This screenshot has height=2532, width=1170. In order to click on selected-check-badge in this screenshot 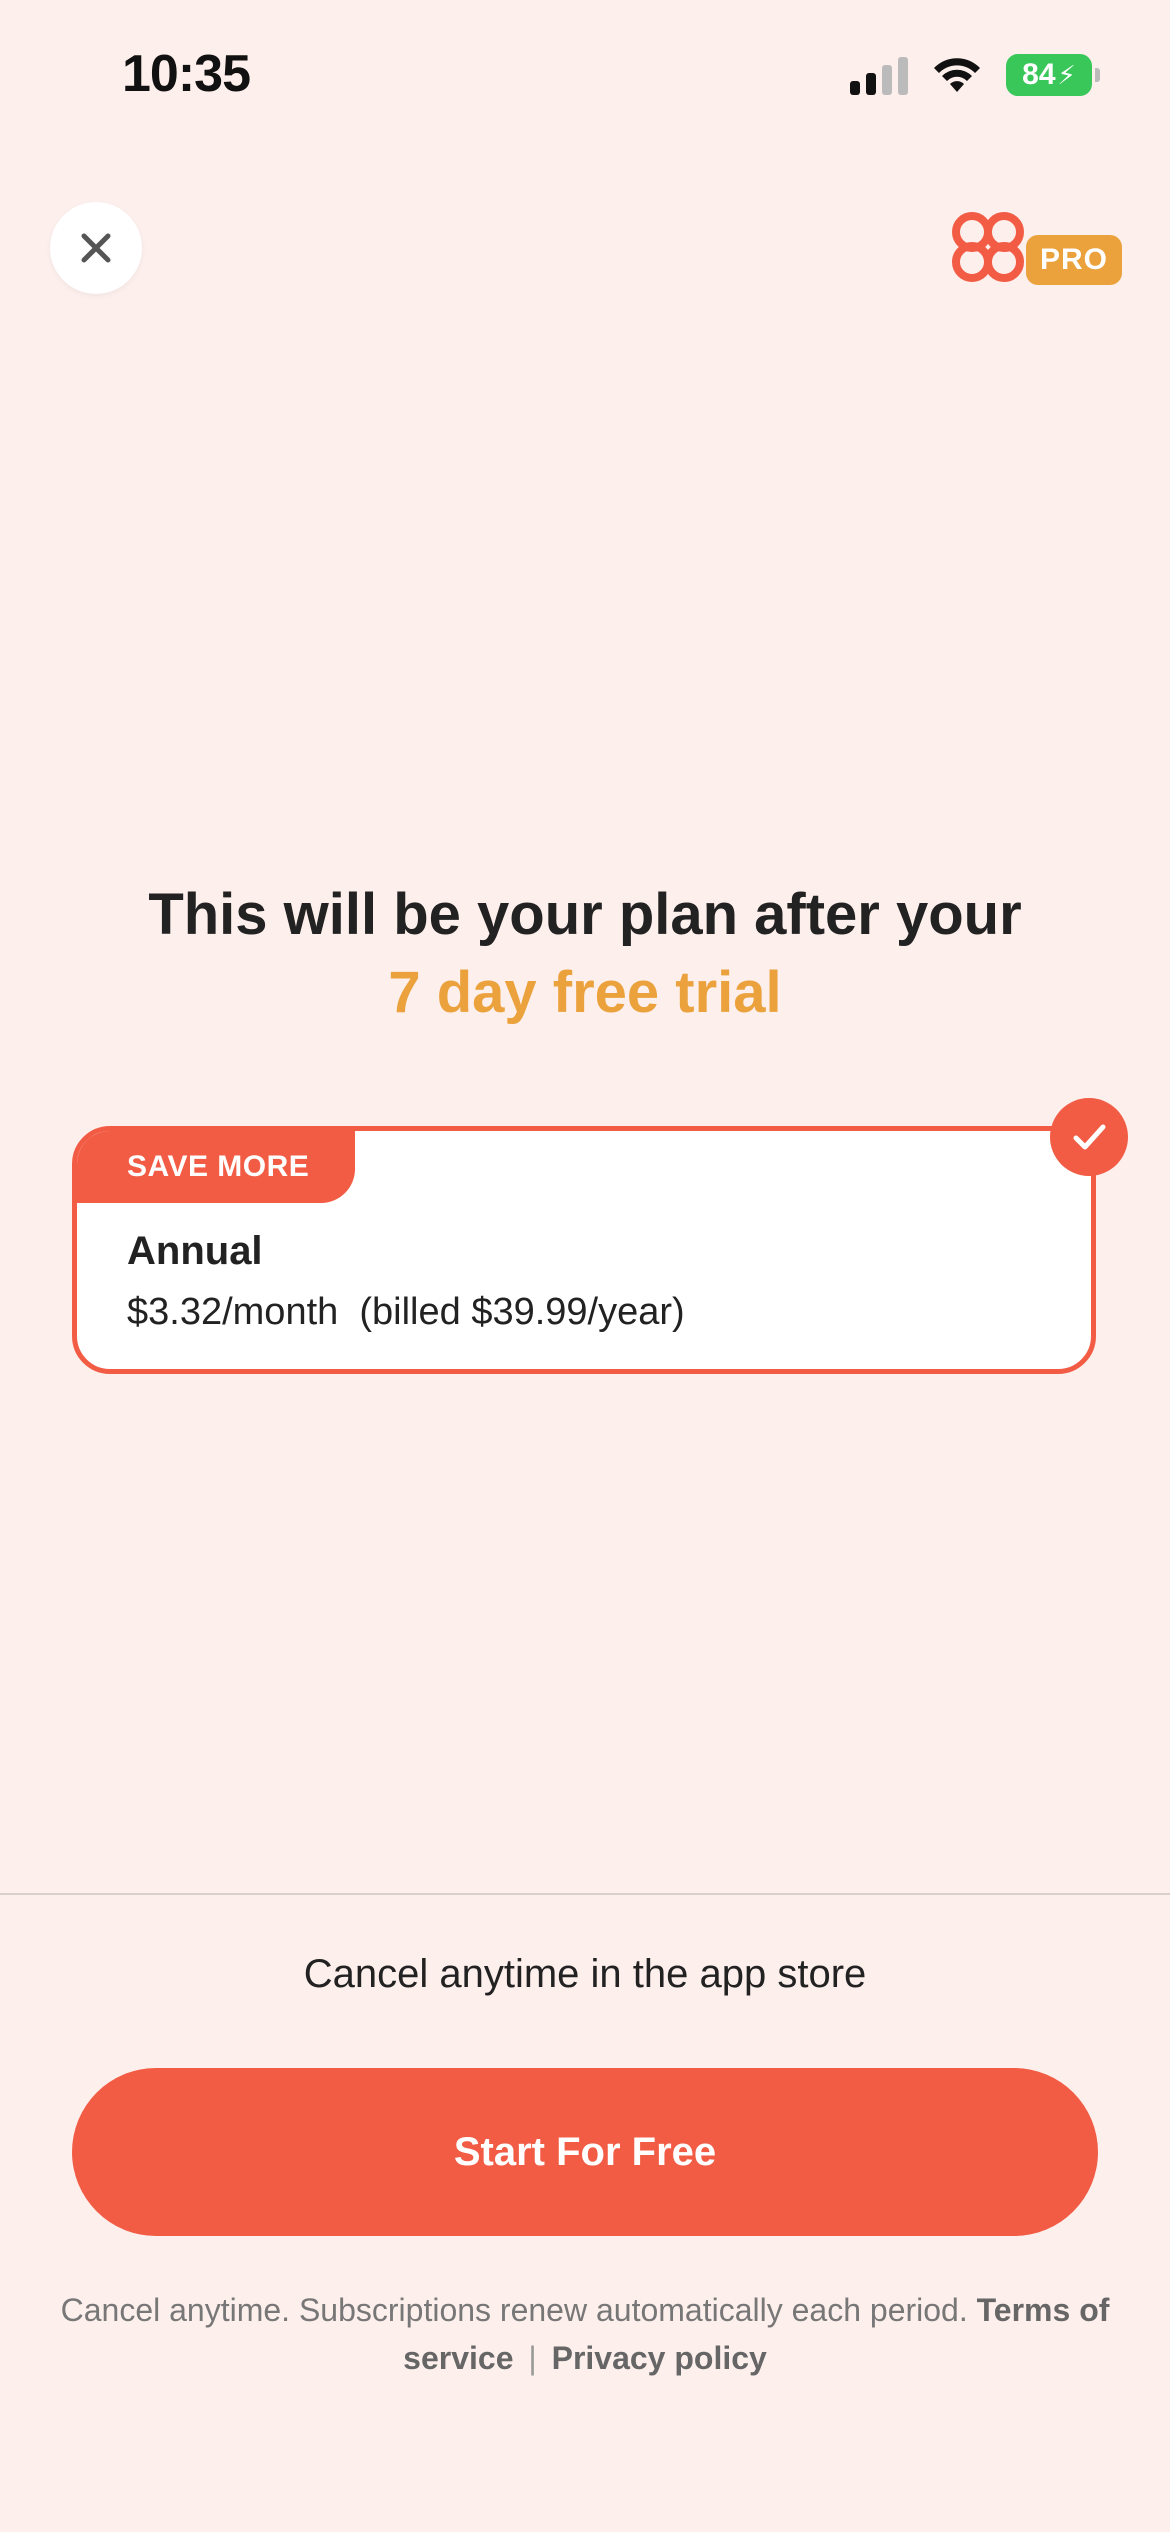, I will do `click(1089, 1137)`.